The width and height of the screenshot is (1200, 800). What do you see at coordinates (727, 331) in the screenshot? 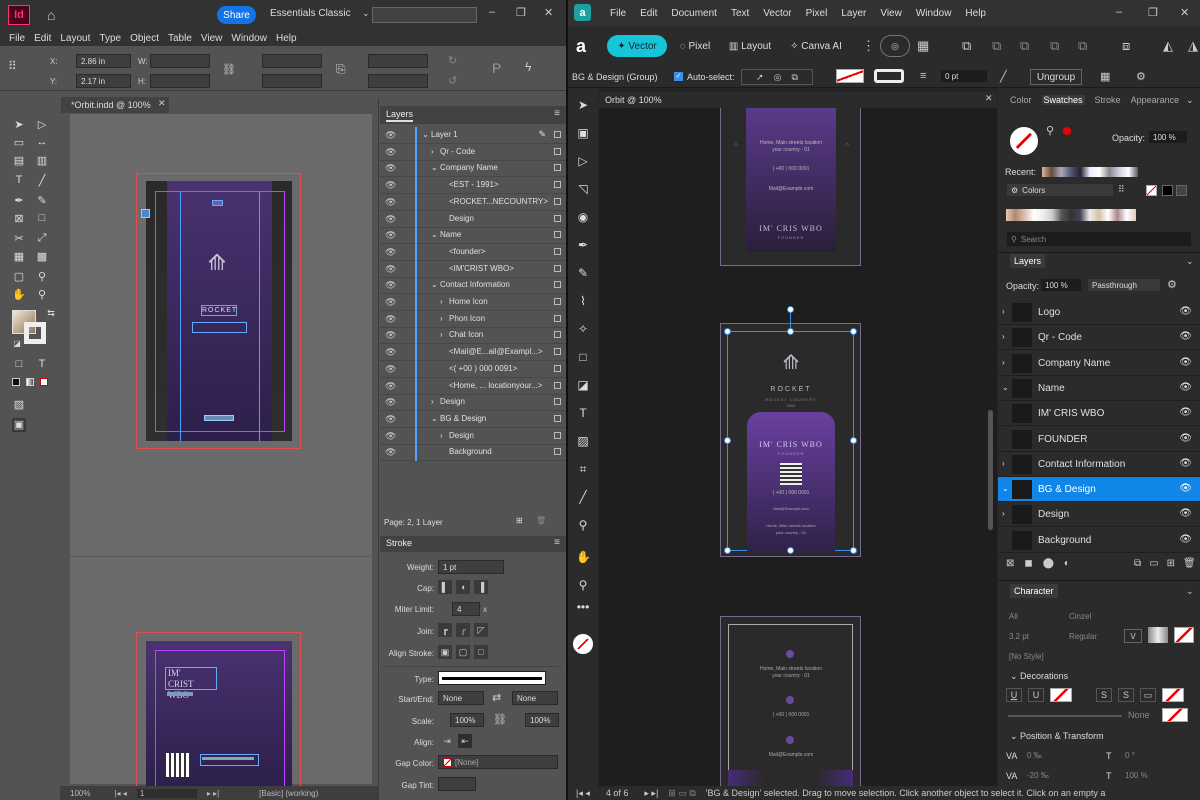
I see `handle-top-left` at bounding box center [727, 331].